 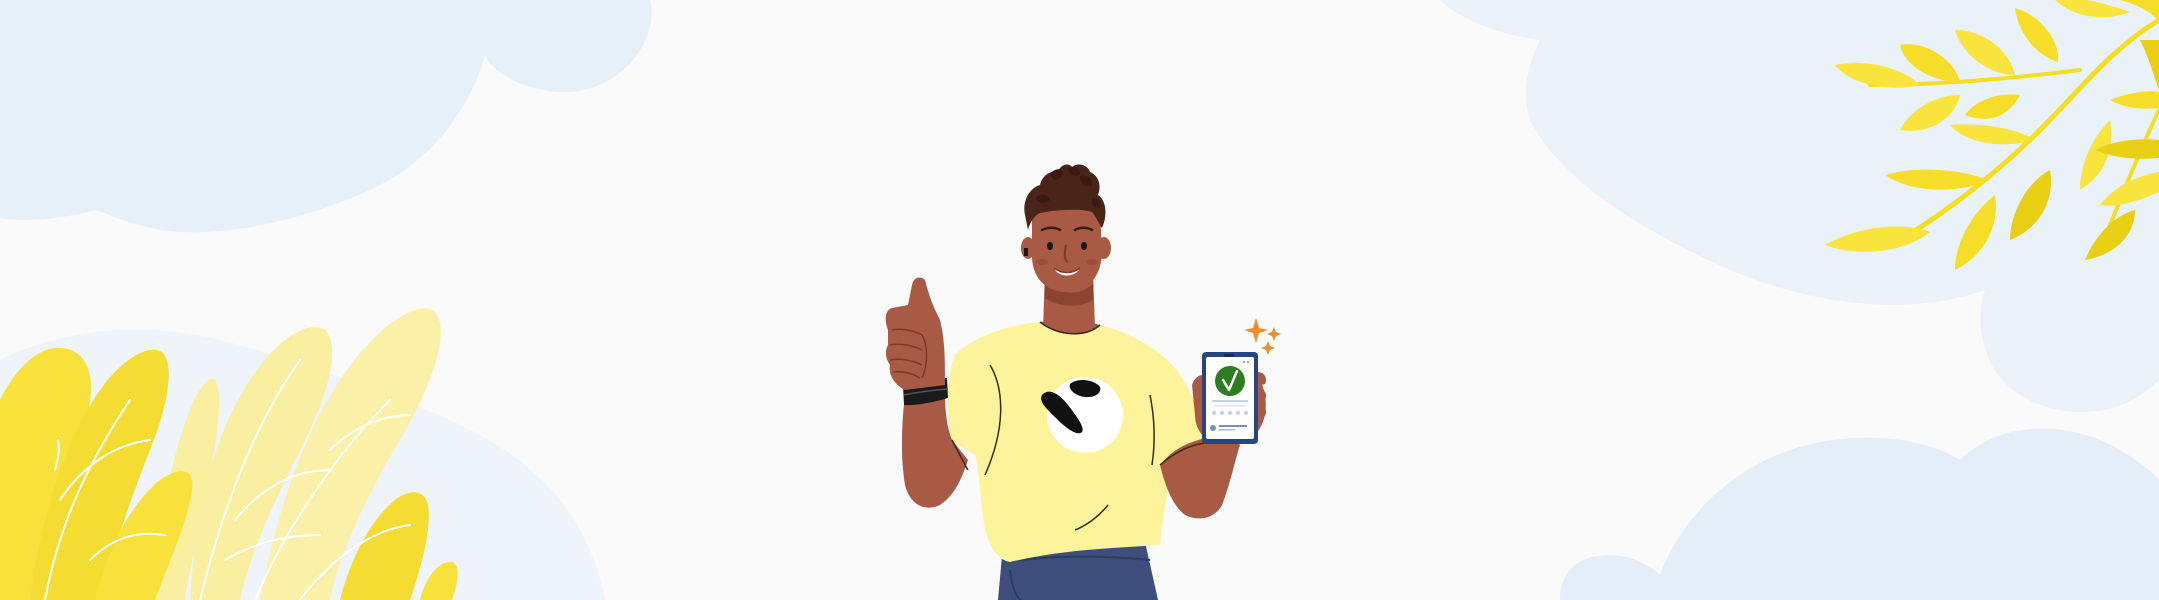 What do you see at coordinates (326, 116) in the screenshot?
I see `cloud-top-left` at bounding box center [326, 116].